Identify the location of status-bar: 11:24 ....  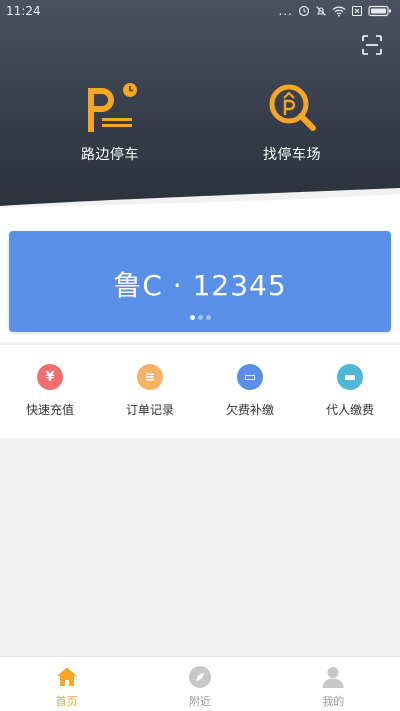
(200, 11).